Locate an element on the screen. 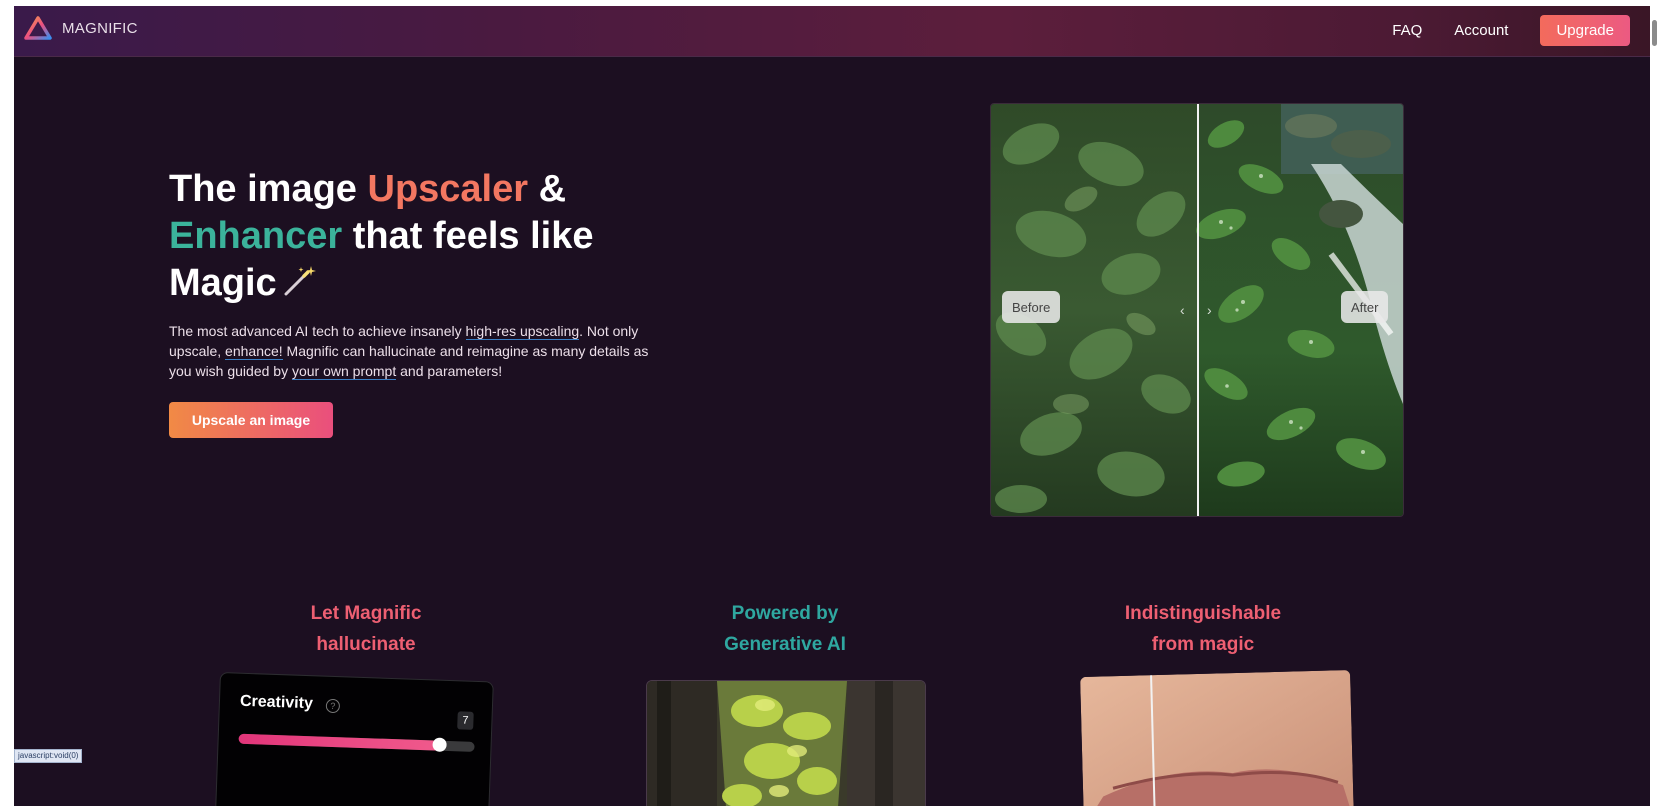  magic-comparison-image is located at coordinates (1217, 738).